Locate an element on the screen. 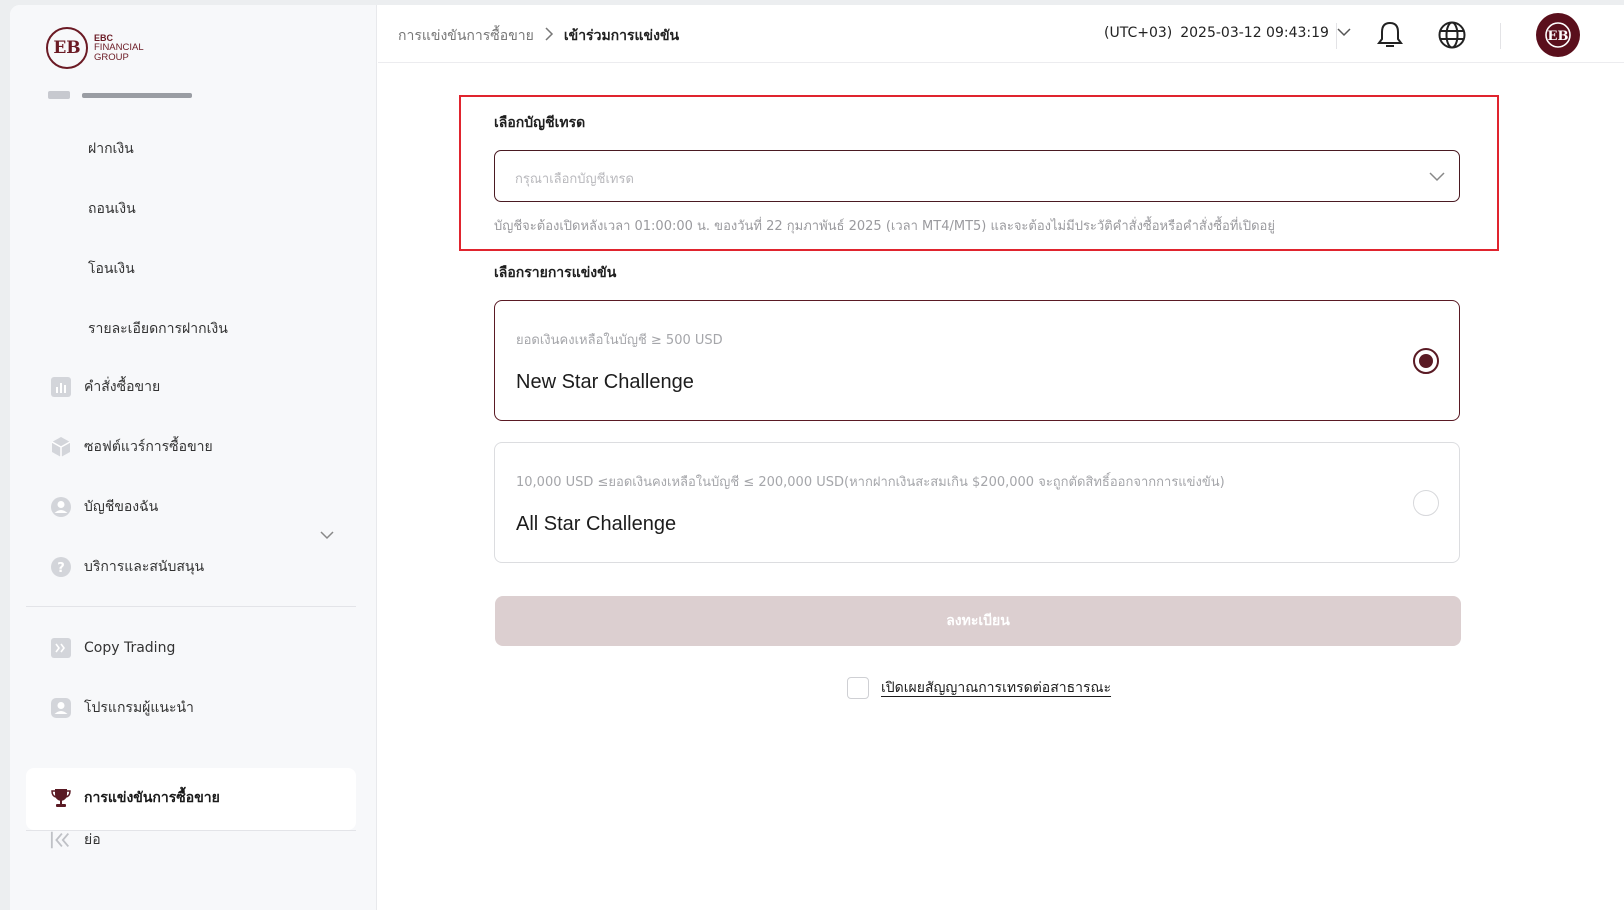  sidebar-item-trading-competition: การแข่งขันการซื้อขาย is located at coordinates (191, 799).